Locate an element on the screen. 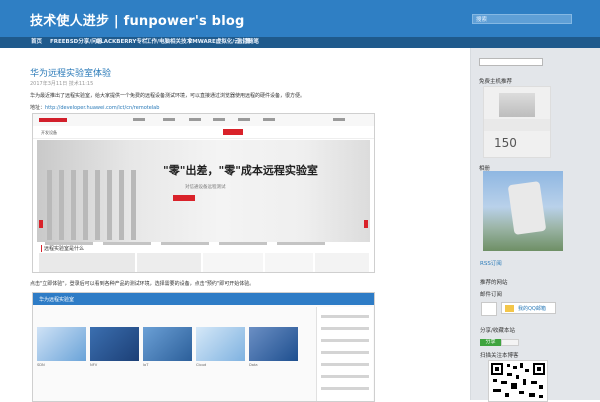 The image size is (600, 402). hongkong-banner is located at coordinates (517, 125).